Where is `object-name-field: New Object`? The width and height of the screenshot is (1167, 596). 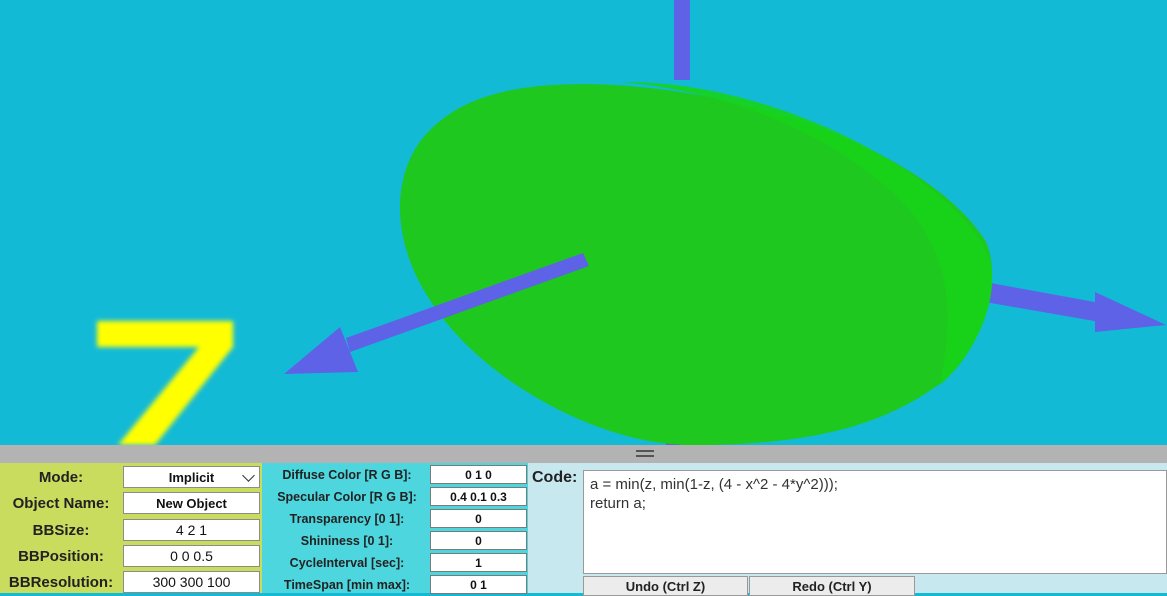 object-name-field: New Object is located at coordinates (191, 503).